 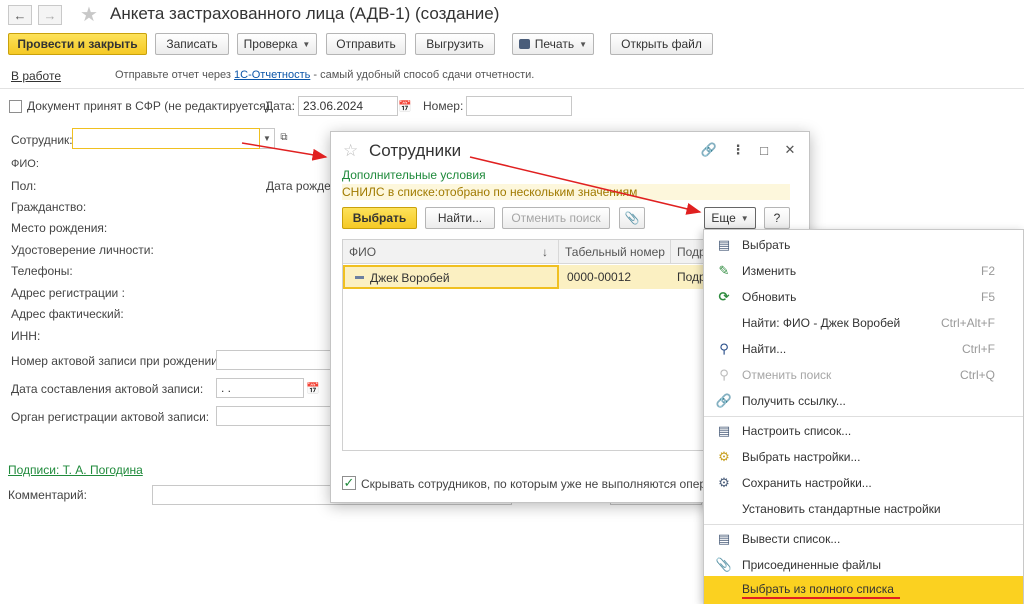 I want to click on annotation-arrows, so click(x=471, y=178).